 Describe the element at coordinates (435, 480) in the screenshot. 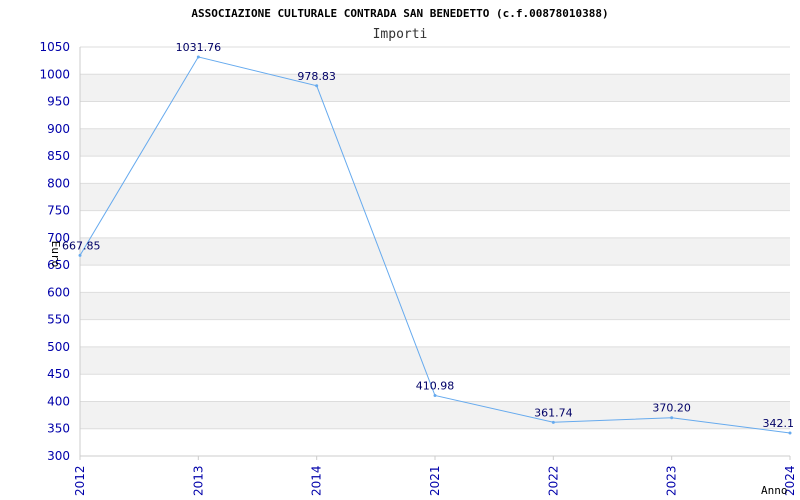

I see `x-tick-label: 2021` at that location.